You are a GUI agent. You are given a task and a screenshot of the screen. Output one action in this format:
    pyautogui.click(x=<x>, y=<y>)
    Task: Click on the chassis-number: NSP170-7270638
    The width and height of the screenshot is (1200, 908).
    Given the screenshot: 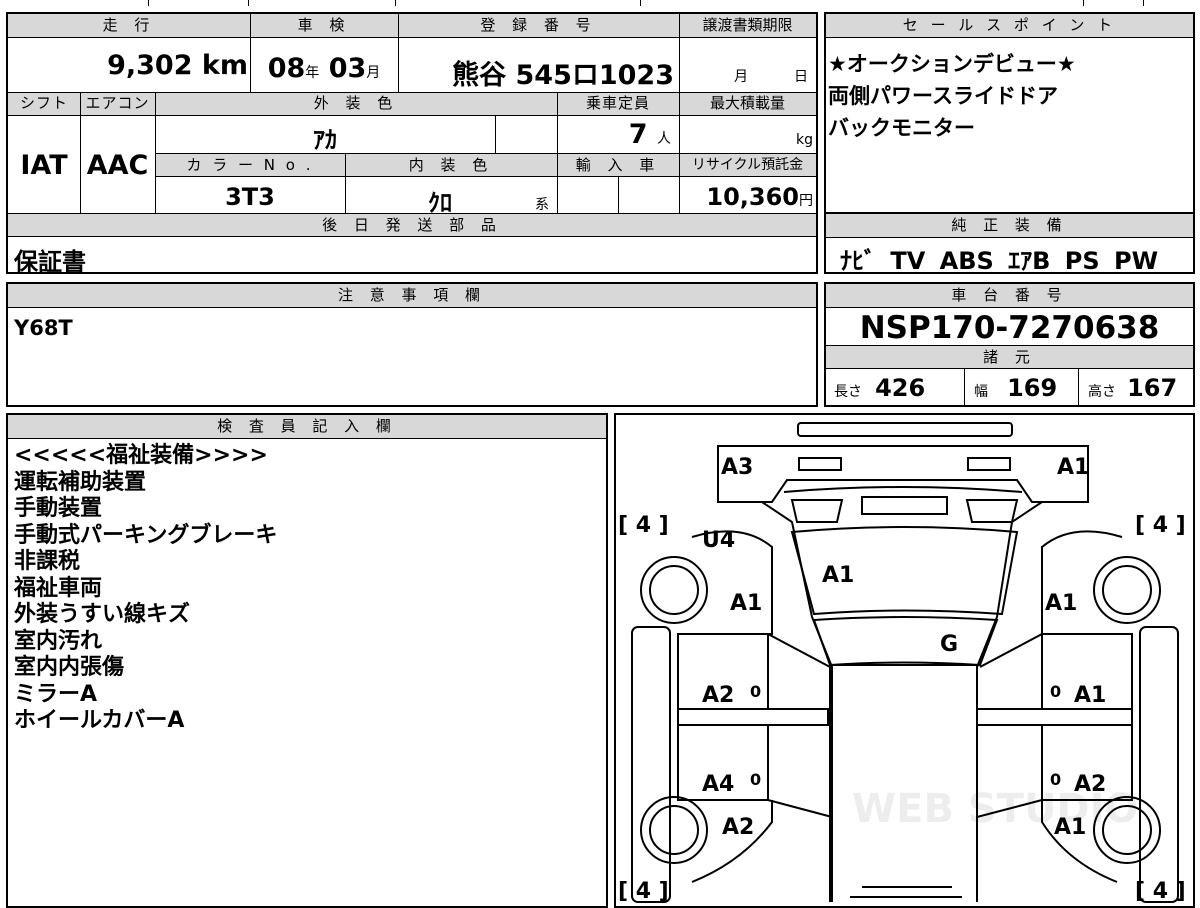 What is the action you would take?
    pyautogui.click(x=1009, y=328)
    